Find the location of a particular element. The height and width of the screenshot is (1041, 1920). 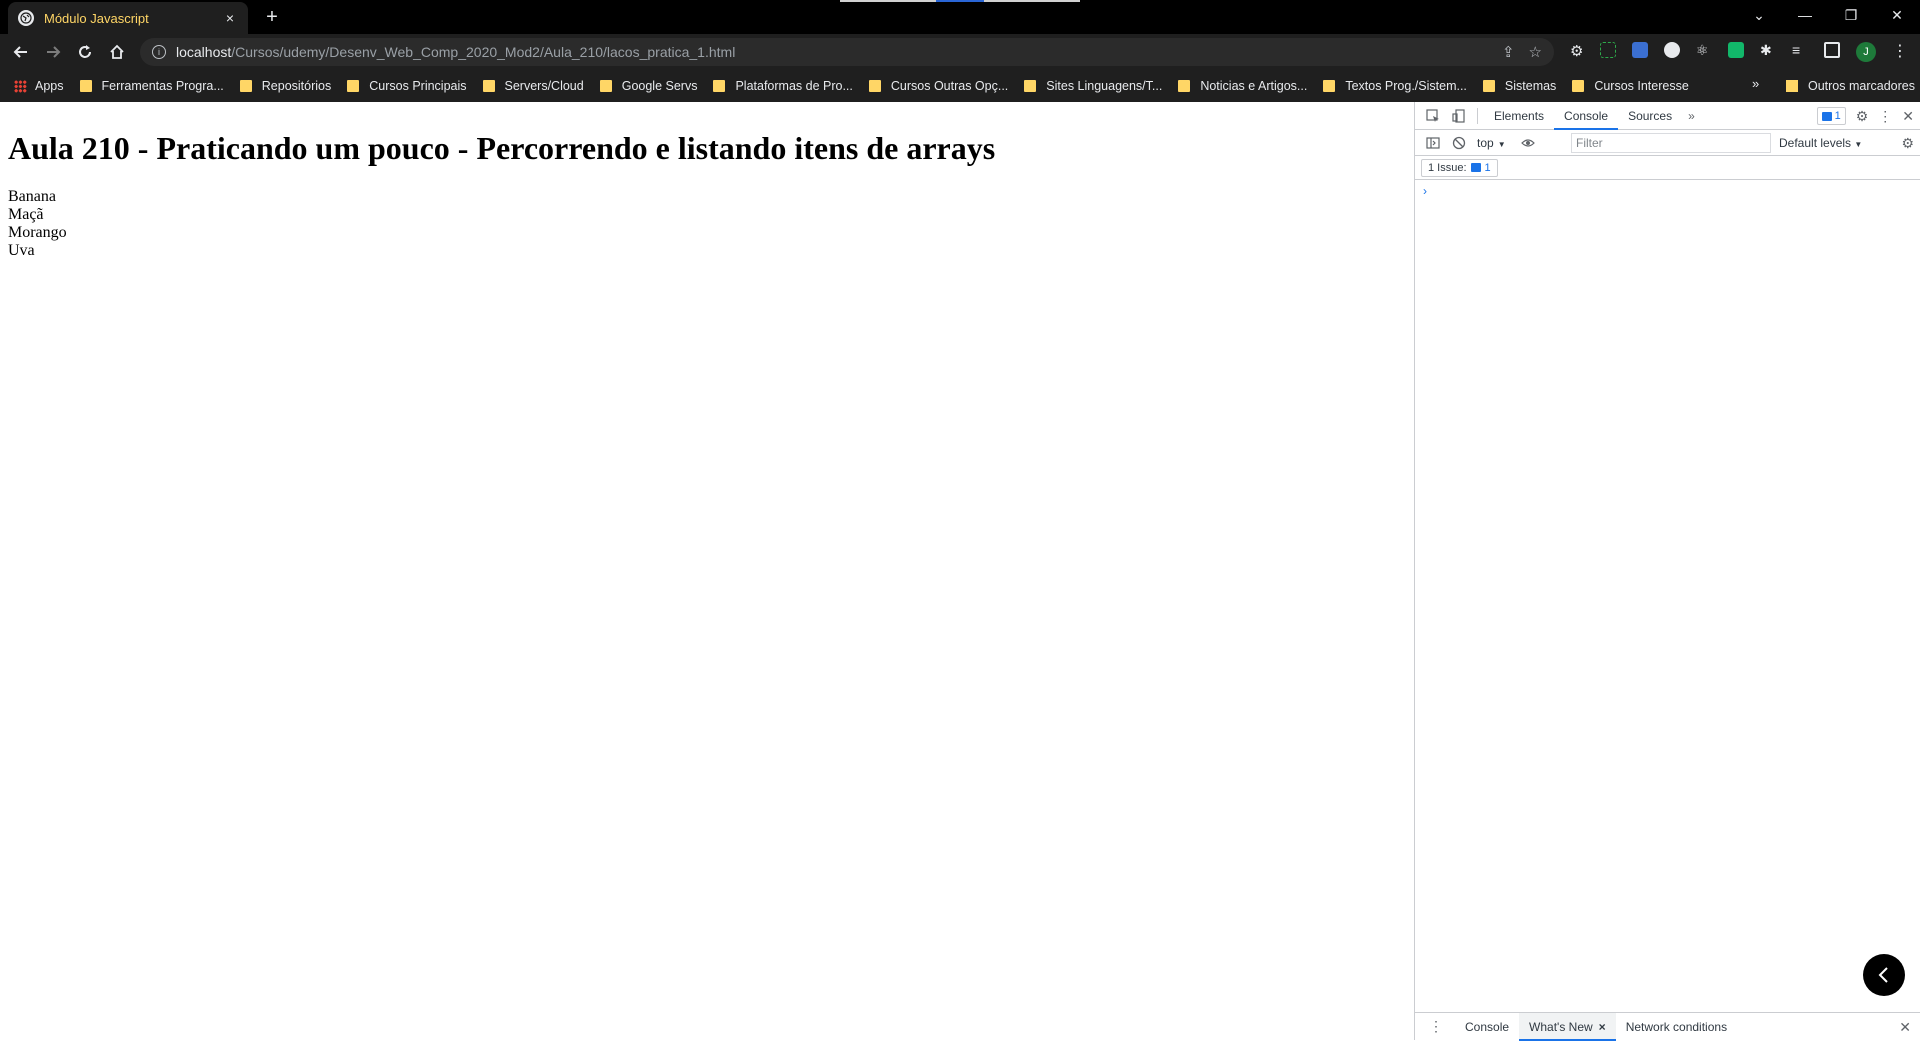

drawer-tab-console: Console is located at coordinates (1487, 1027).